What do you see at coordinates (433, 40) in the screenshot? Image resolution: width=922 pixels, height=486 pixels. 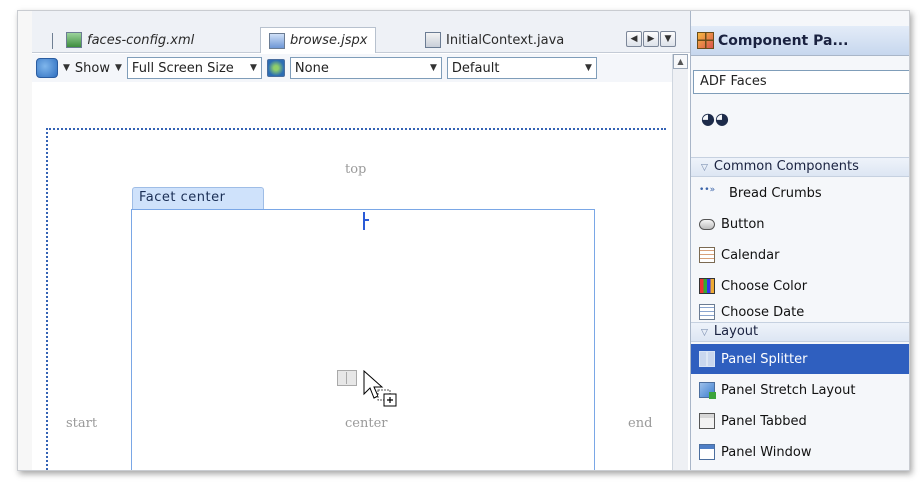 I see `java-file-icon` at bounding box center [433, 40].